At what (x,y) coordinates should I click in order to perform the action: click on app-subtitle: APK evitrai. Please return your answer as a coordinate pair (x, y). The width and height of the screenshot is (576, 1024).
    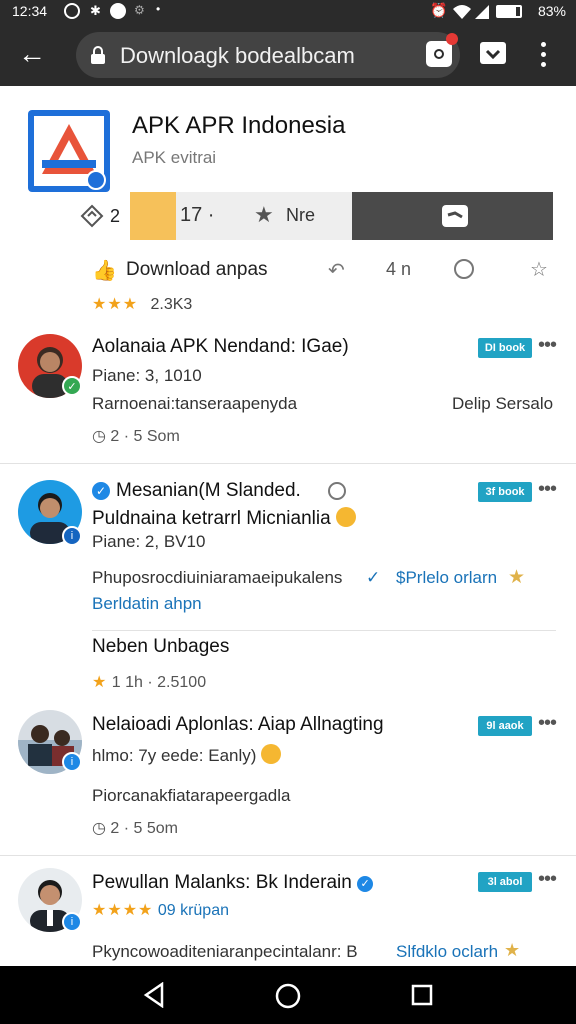
    Looking at the image, I should click on (174, 157).